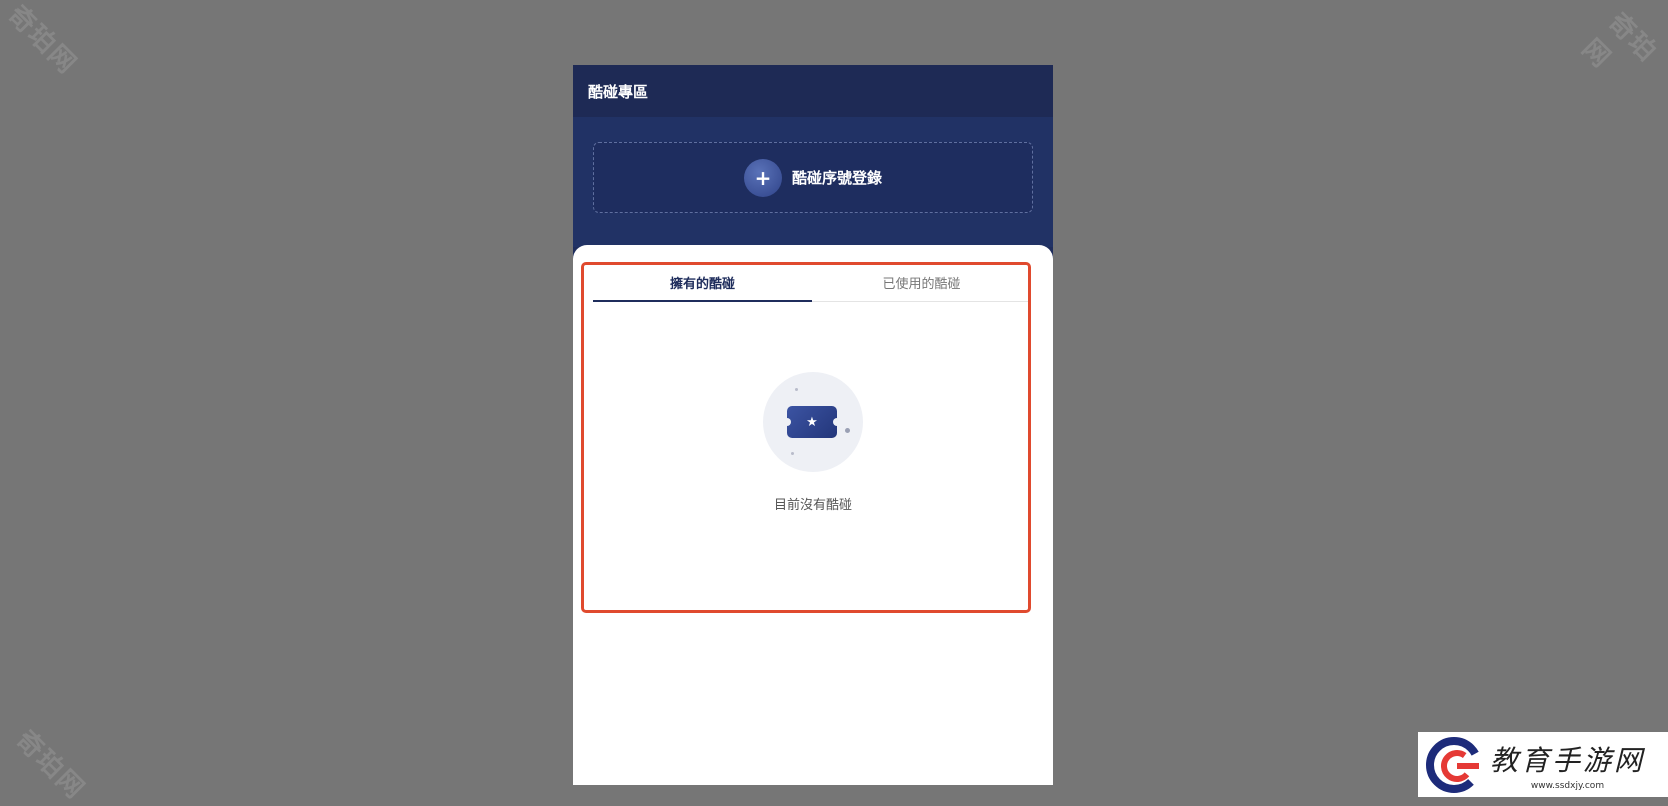 The height and width of the screenshot is (806, 1668). I want to click on tab-owned-coupons: 擁有的酷碰, so click(702, 282).